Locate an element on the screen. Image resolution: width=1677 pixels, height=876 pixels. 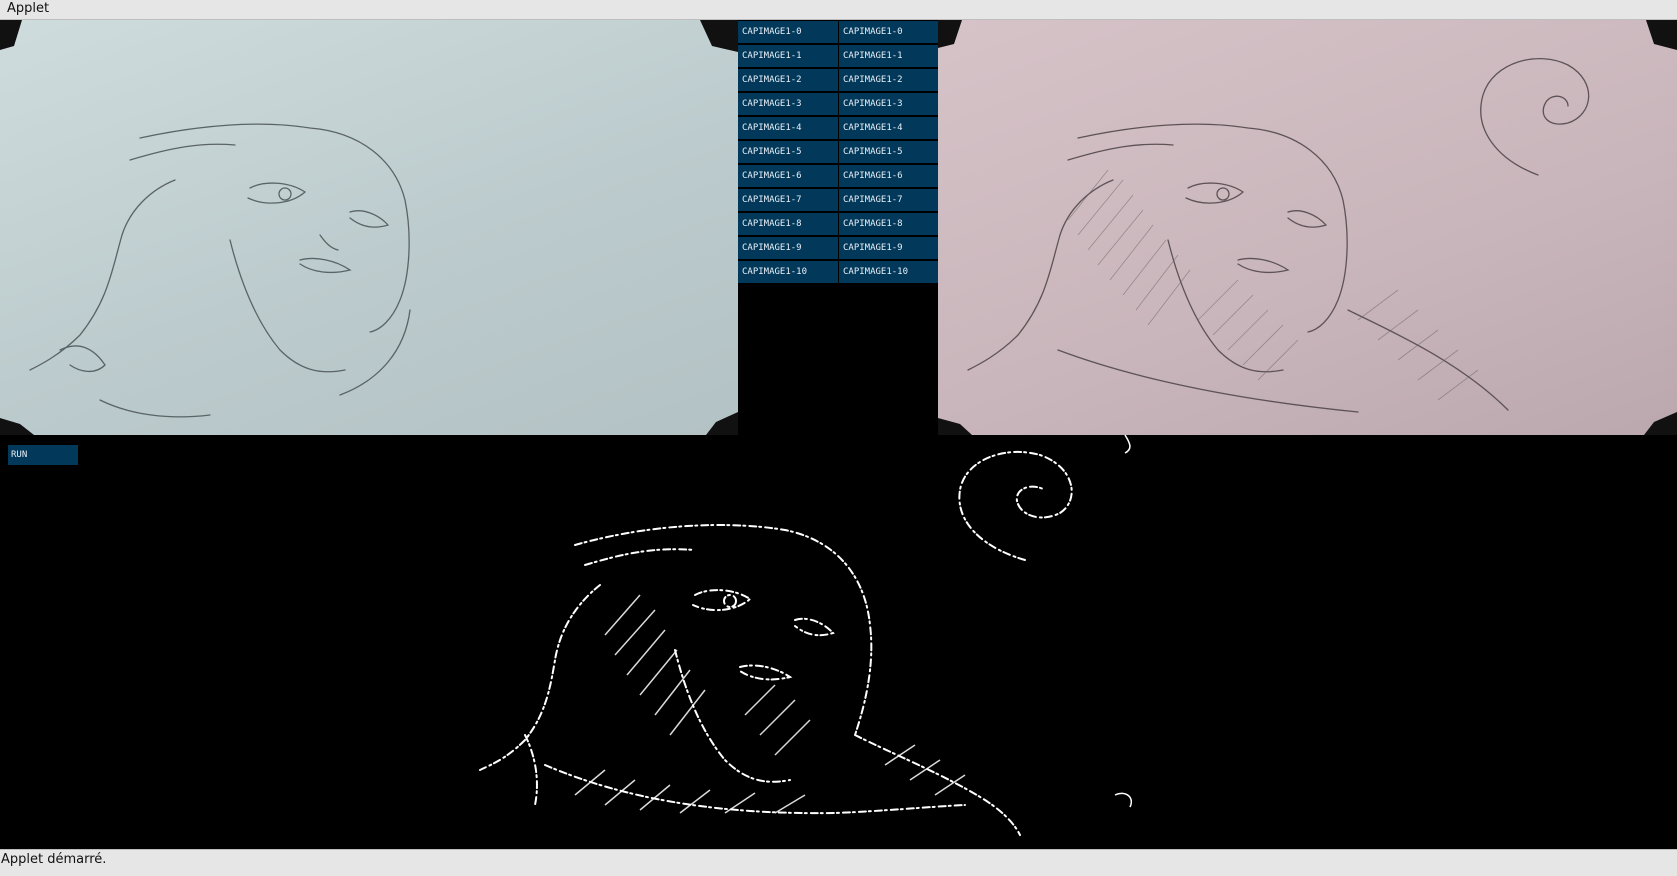
capture-button-right-1: CAPIMAGE1-1 is located at coordinates (888, 56).